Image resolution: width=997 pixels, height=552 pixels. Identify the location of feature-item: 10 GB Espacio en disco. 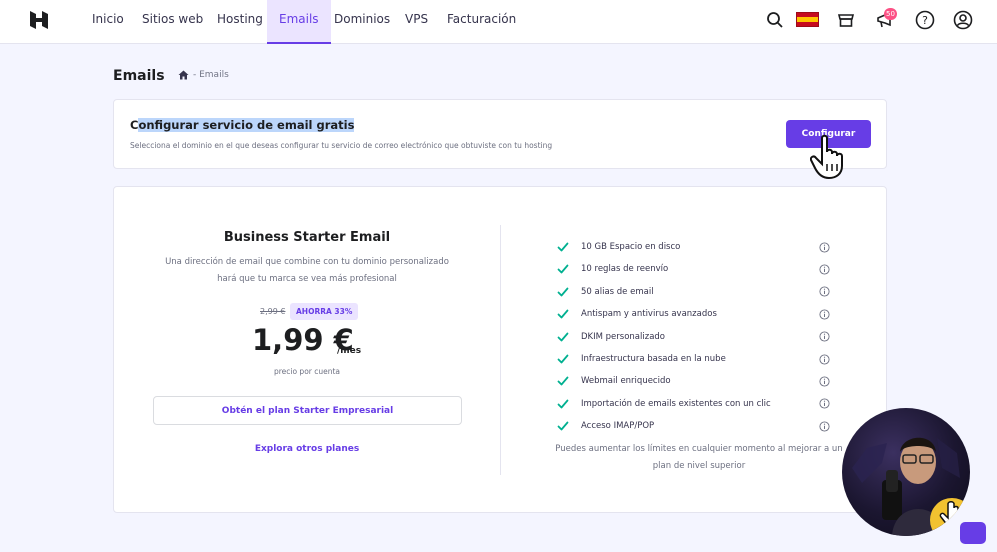
(618, 247).